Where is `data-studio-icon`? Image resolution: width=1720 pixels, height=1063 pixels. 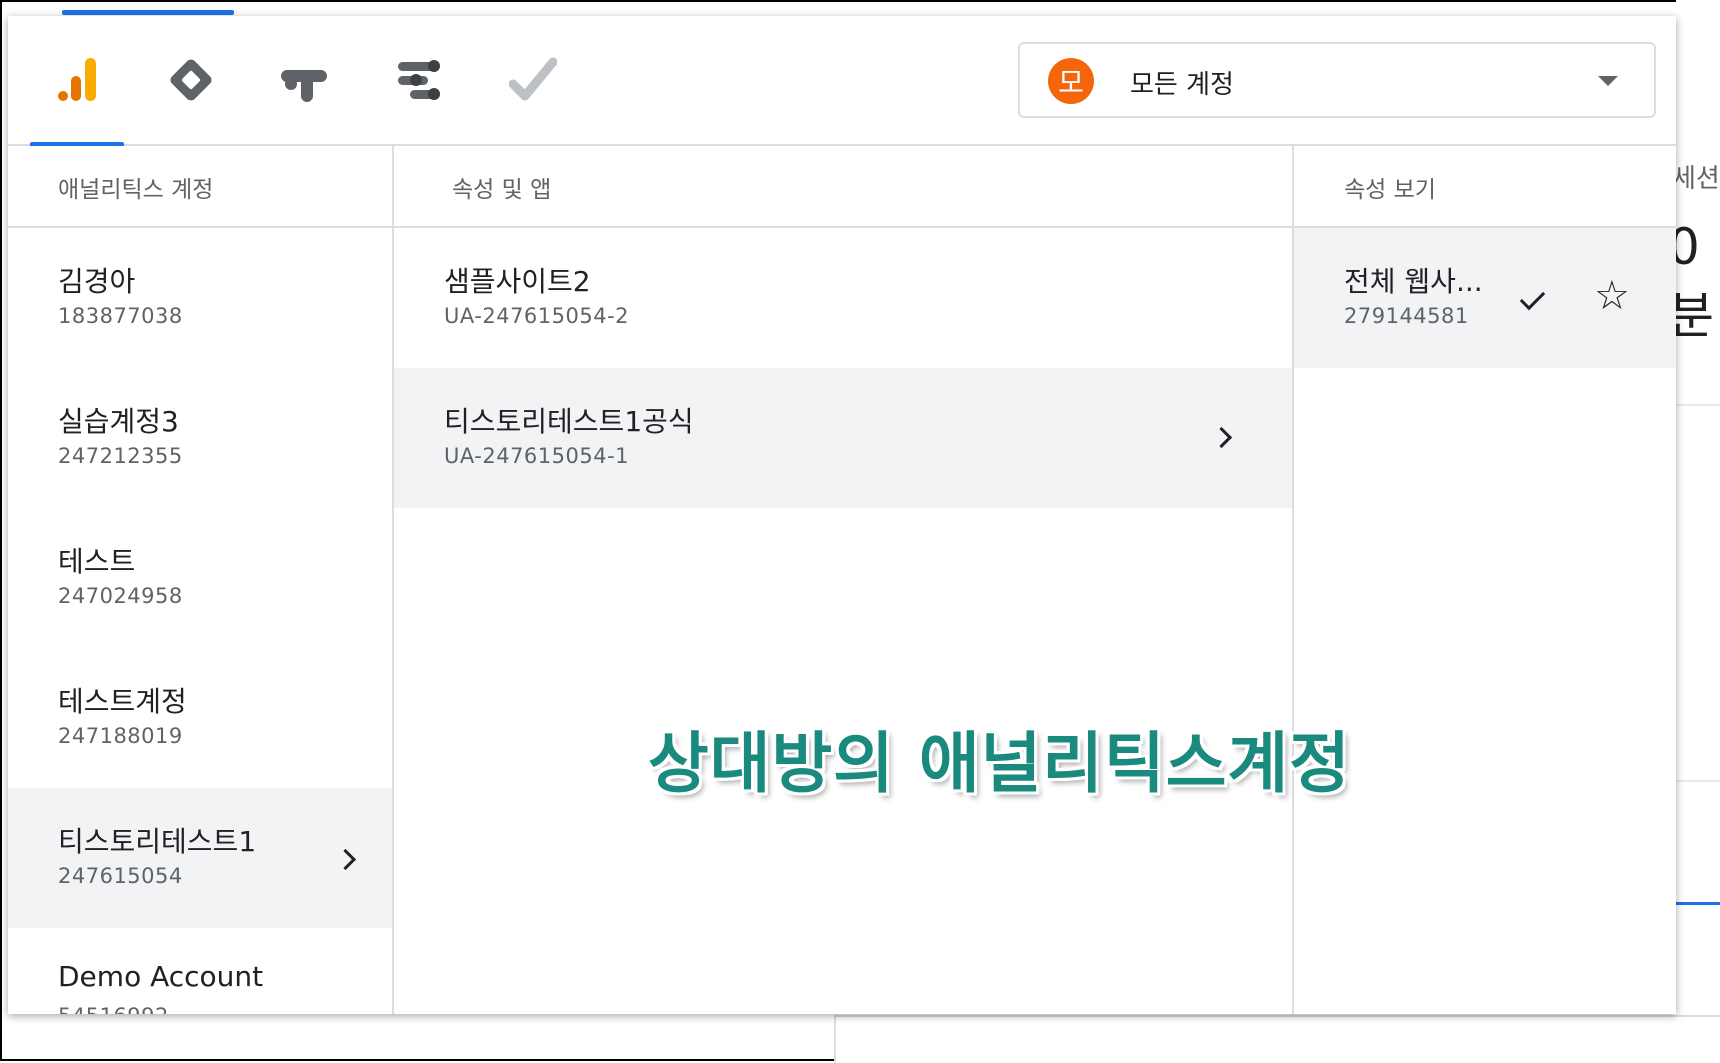 data-studio-icon is located at coordinates (419, 80).